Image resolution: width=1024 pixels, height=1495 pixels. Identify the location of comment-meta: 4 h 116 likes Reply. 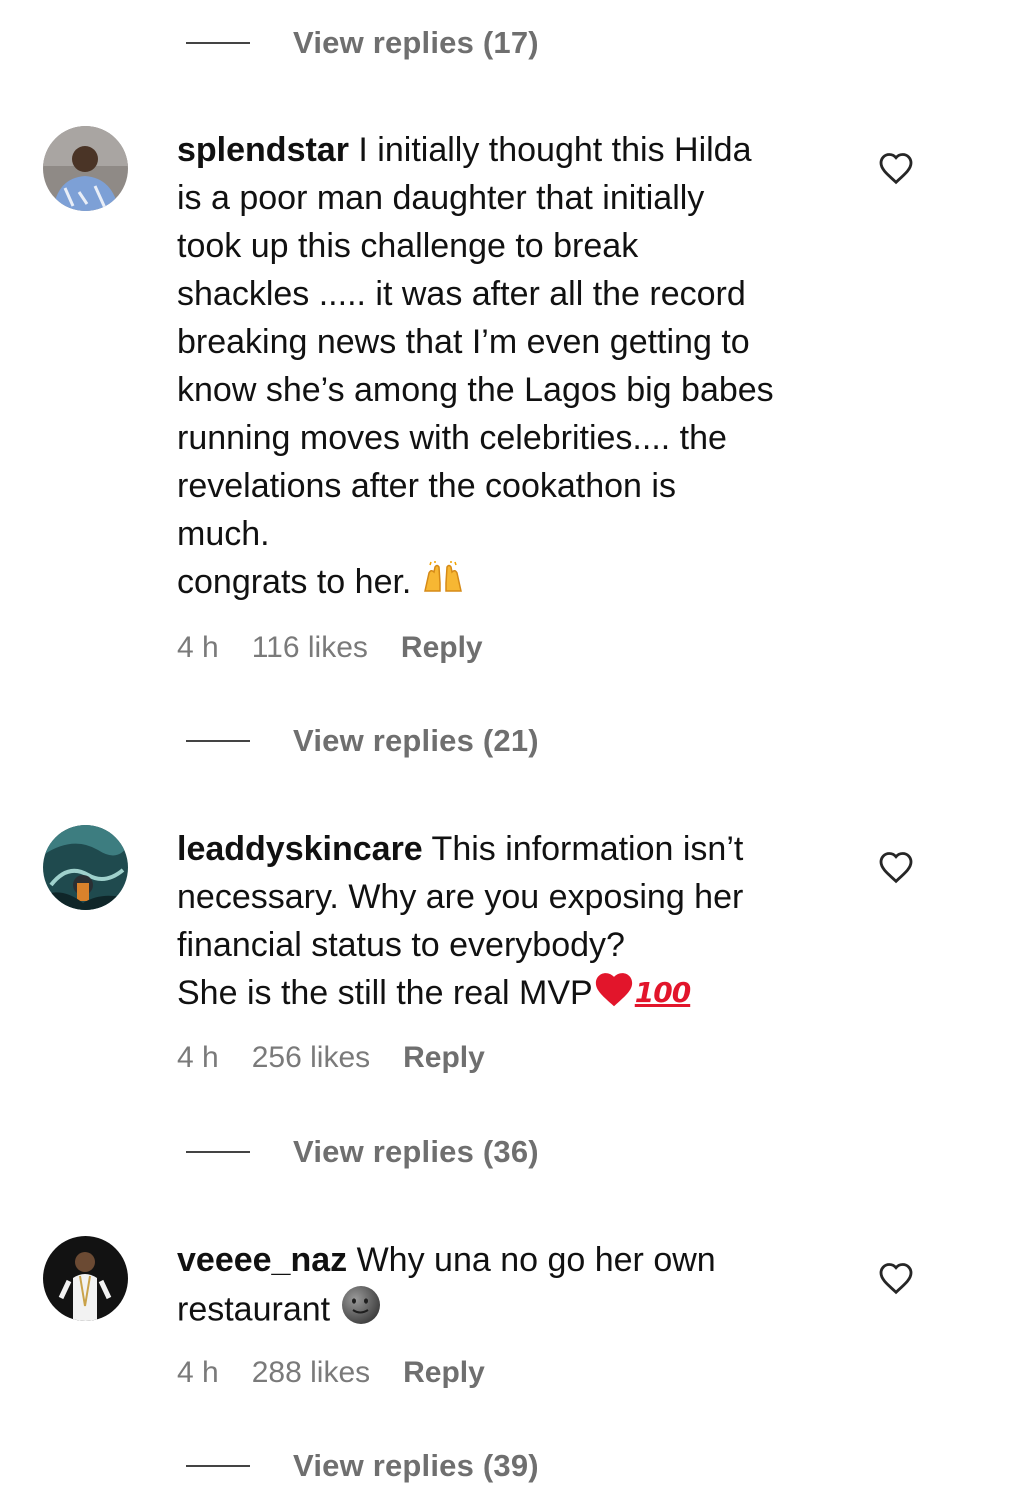
(330, 648).